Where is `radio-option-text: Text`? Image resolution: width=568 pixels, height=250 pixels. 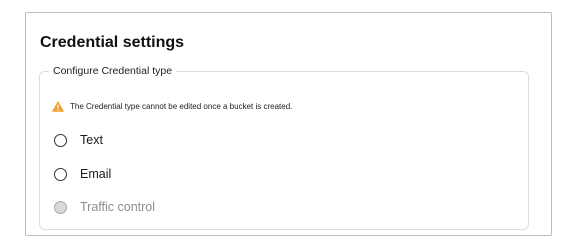
radio-option-text: Text is located at coordinates (78, 140).